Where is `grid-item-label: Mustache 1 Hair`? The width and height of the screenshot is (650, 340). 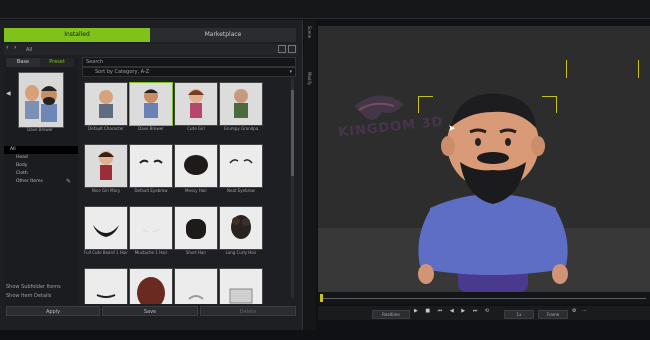 grid-item-label: Mustache 1 Hair is located at coordinates (151, 252).